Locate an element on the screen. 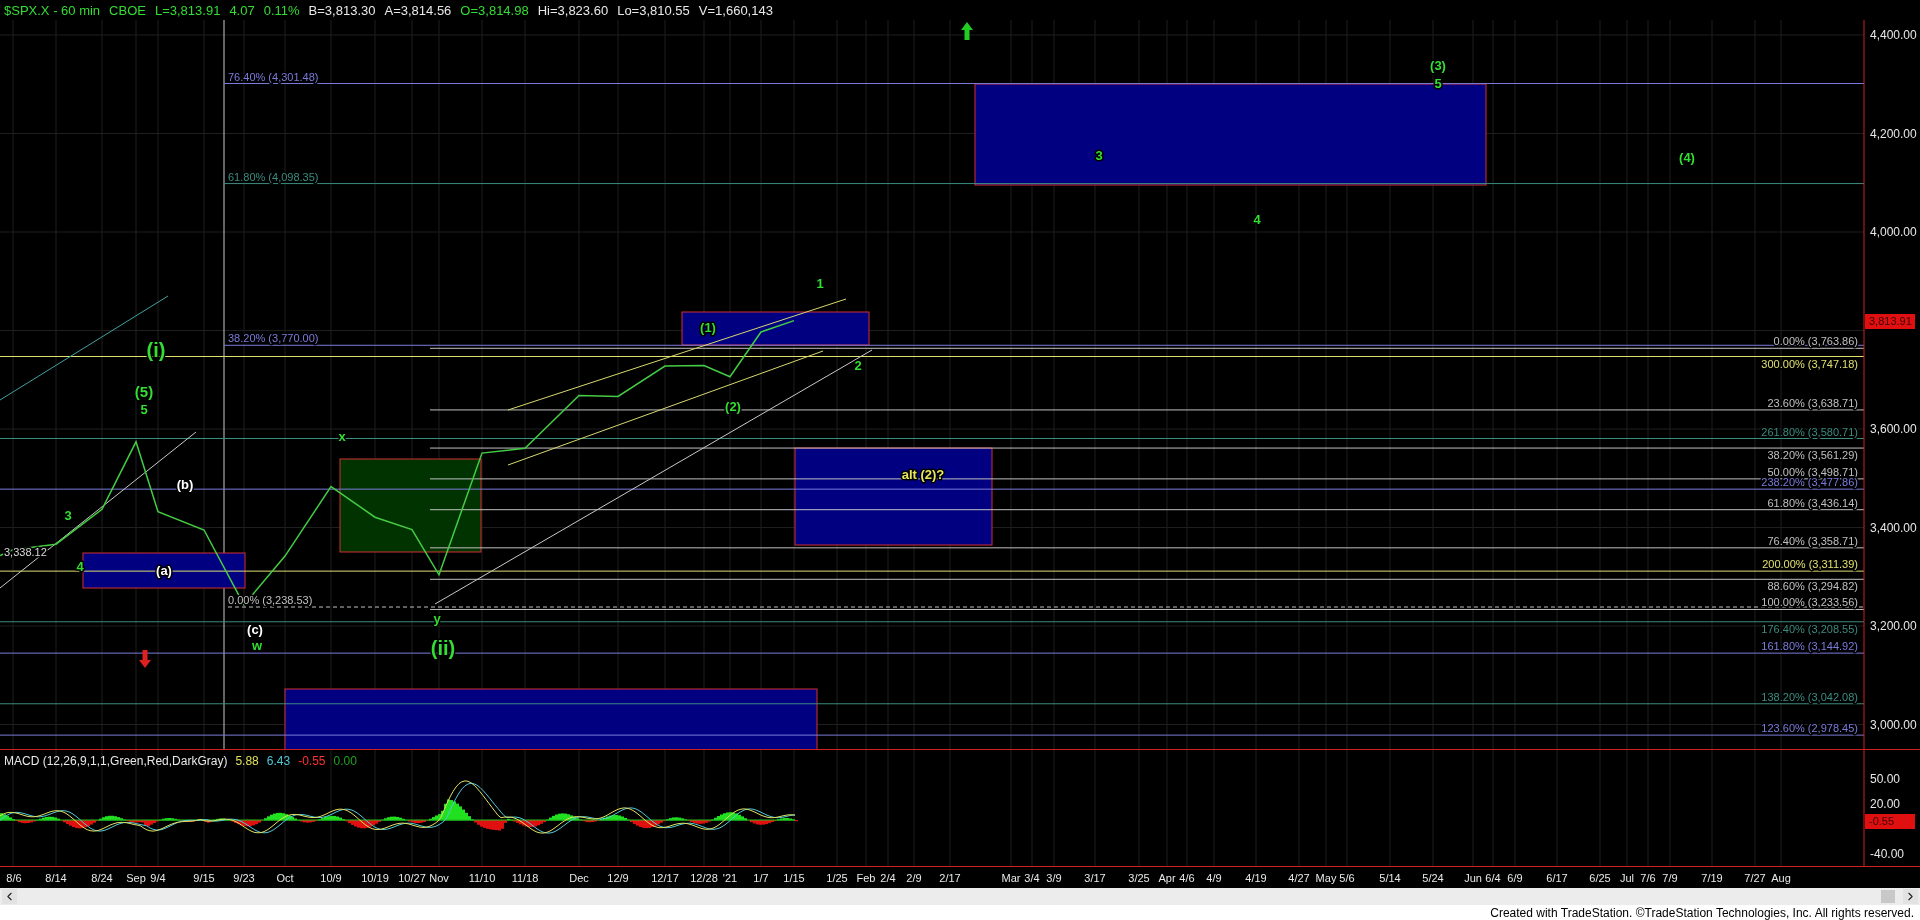  fib-level-label: 161.80% (3,144.92) is located at coordinates (1809, 646).